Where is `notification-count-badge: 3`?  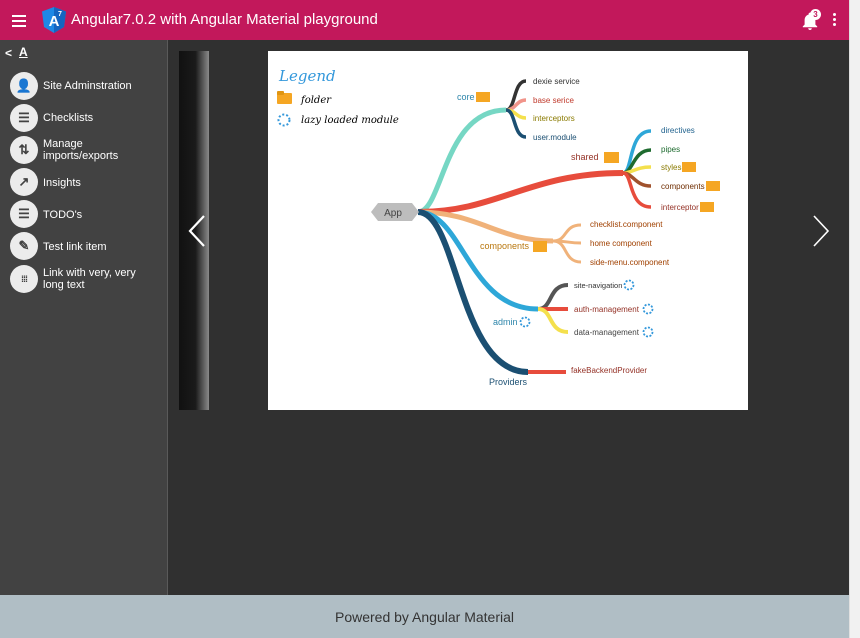 notification-count-badge: 3 is located at coordinates (815, 14).